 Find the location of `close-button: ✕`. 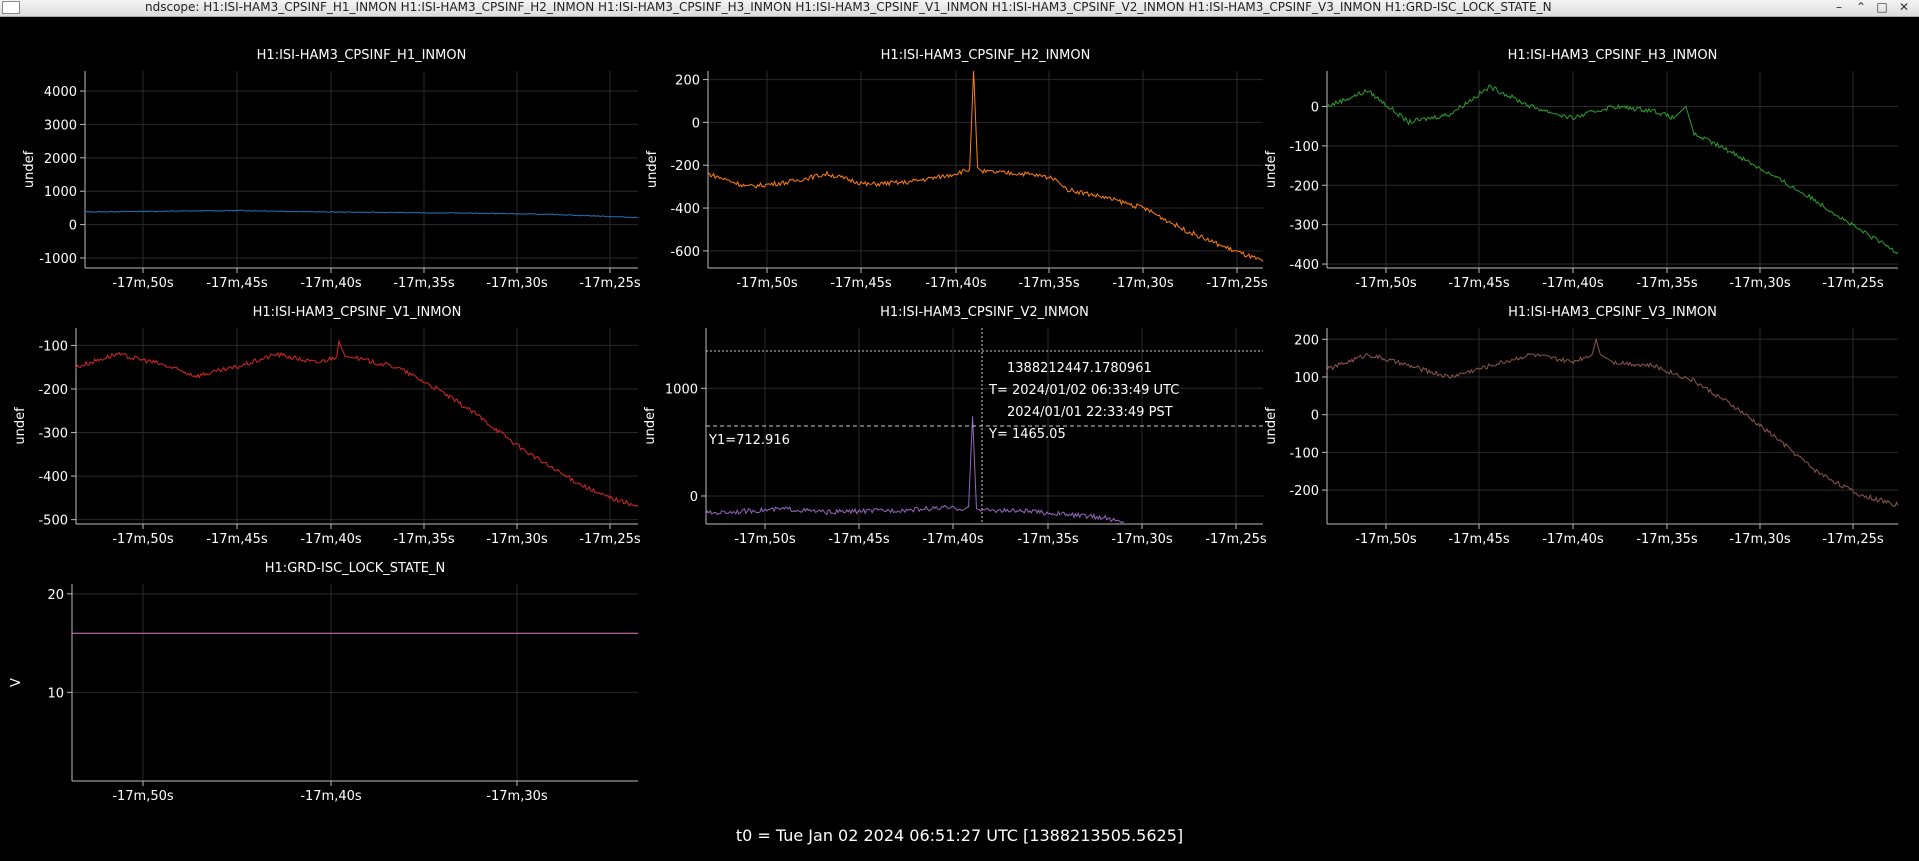

close-button: ✕ is located at coordinates (1904, 8).